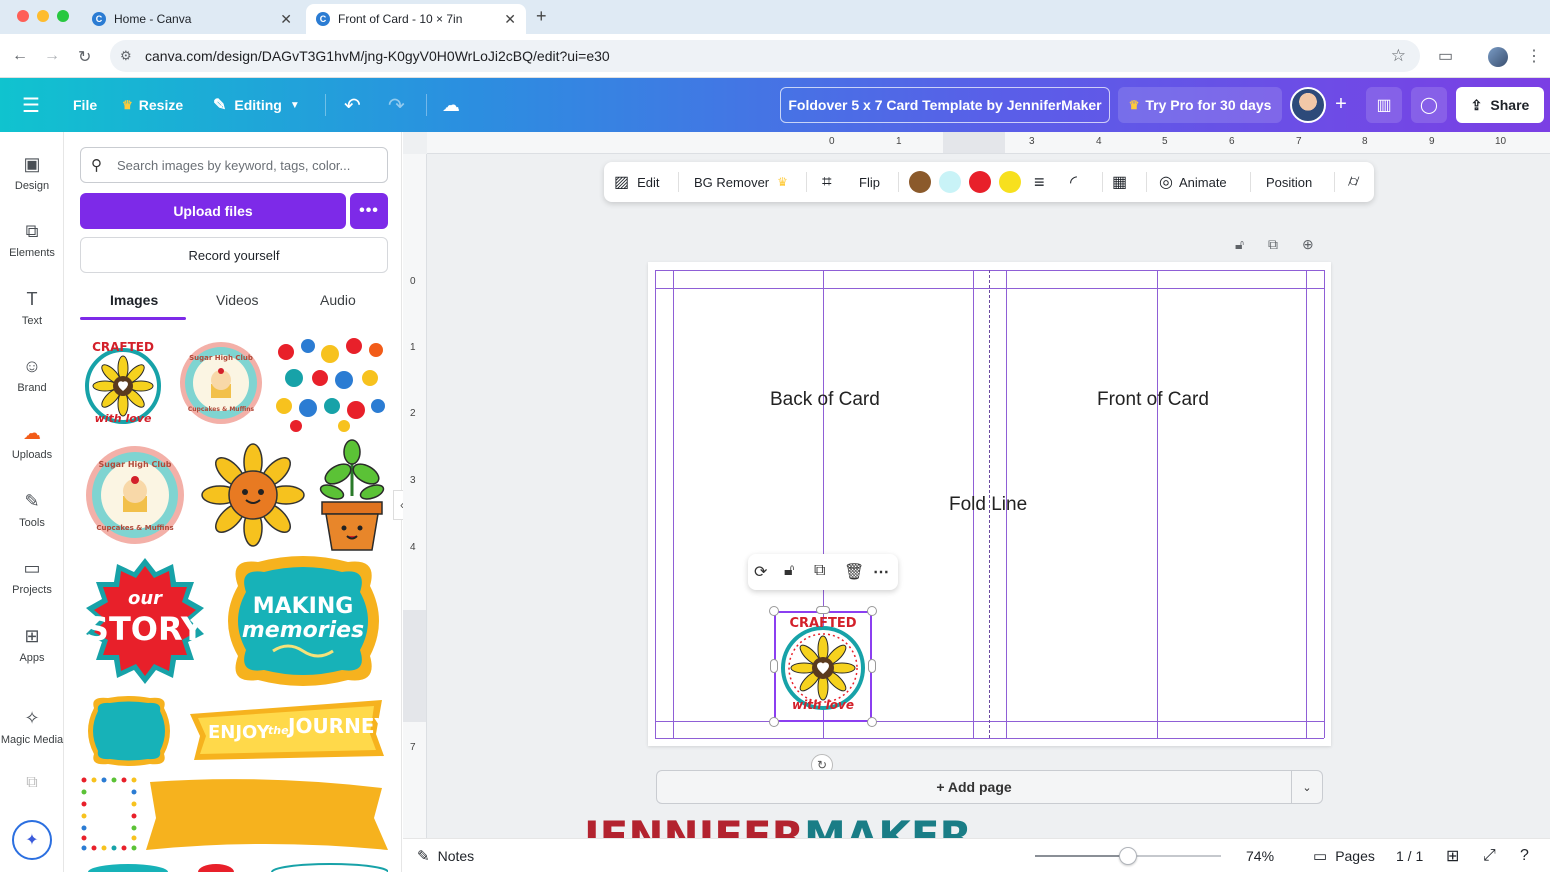 Image resolution: width=1550 pixels, height=873 pixels. I want to click on close-window-button, so click(23, 16).